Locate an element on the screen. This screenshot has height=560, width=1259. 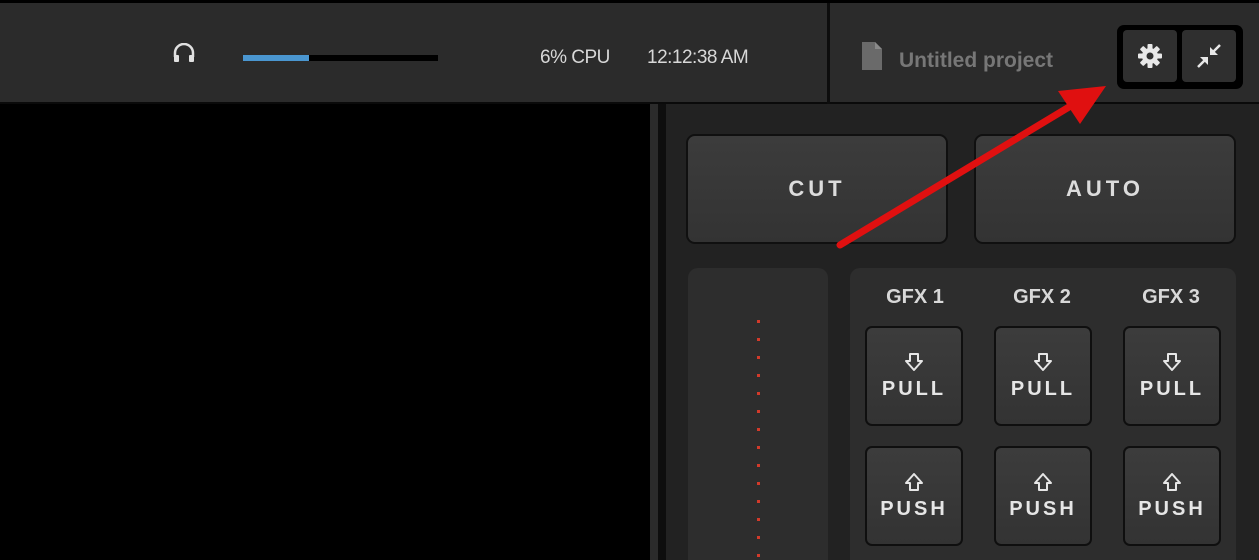
gfx-1-push-button: PUSH is located at coordinates (914, 496).